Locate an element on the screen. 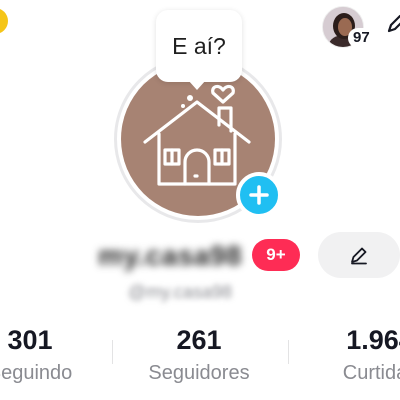  stat-value: 1.964 is located at coordinates (373, 340).